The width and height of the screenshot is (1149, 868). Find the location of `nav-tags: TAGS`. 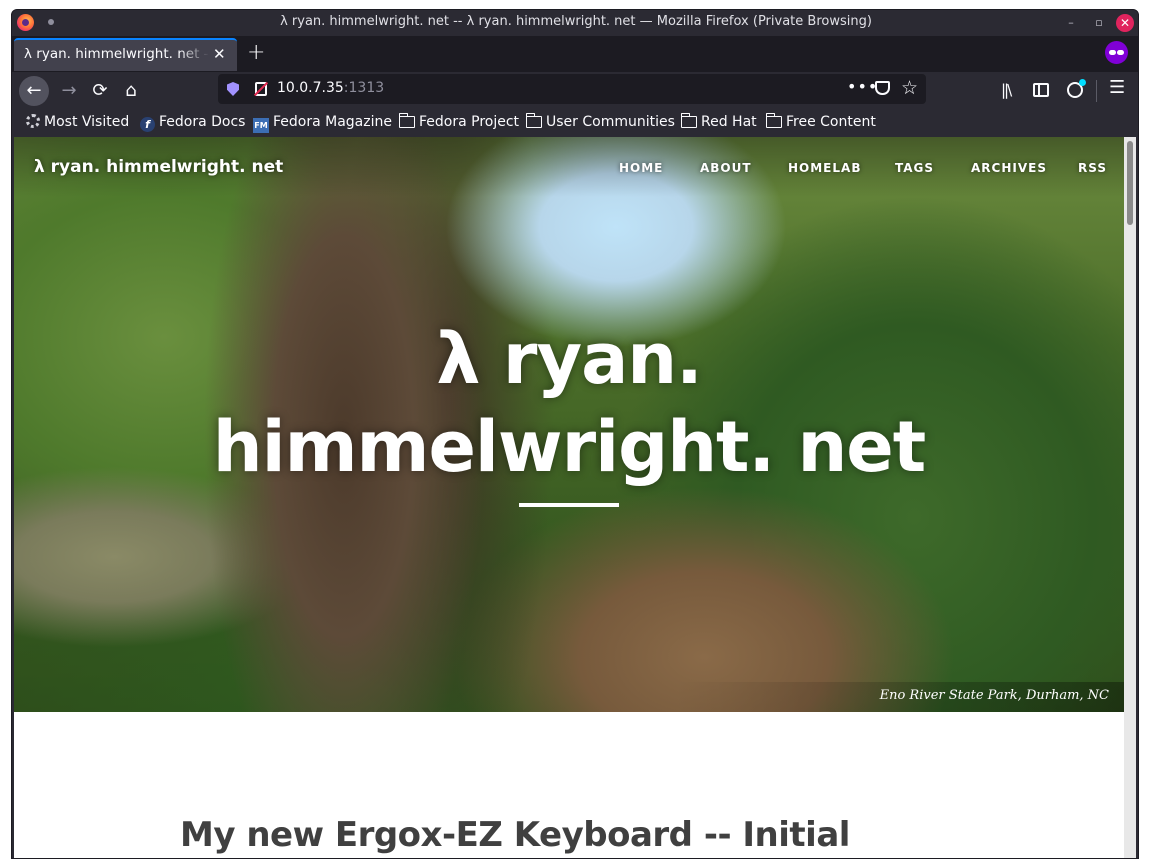

nav-tags: TAGS is located at coordinates (914, 168).